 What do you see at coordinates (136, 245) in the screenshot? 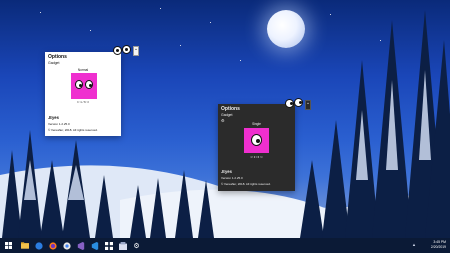
I see `settings-icon: ⚙` at bounding box center [136, 245].